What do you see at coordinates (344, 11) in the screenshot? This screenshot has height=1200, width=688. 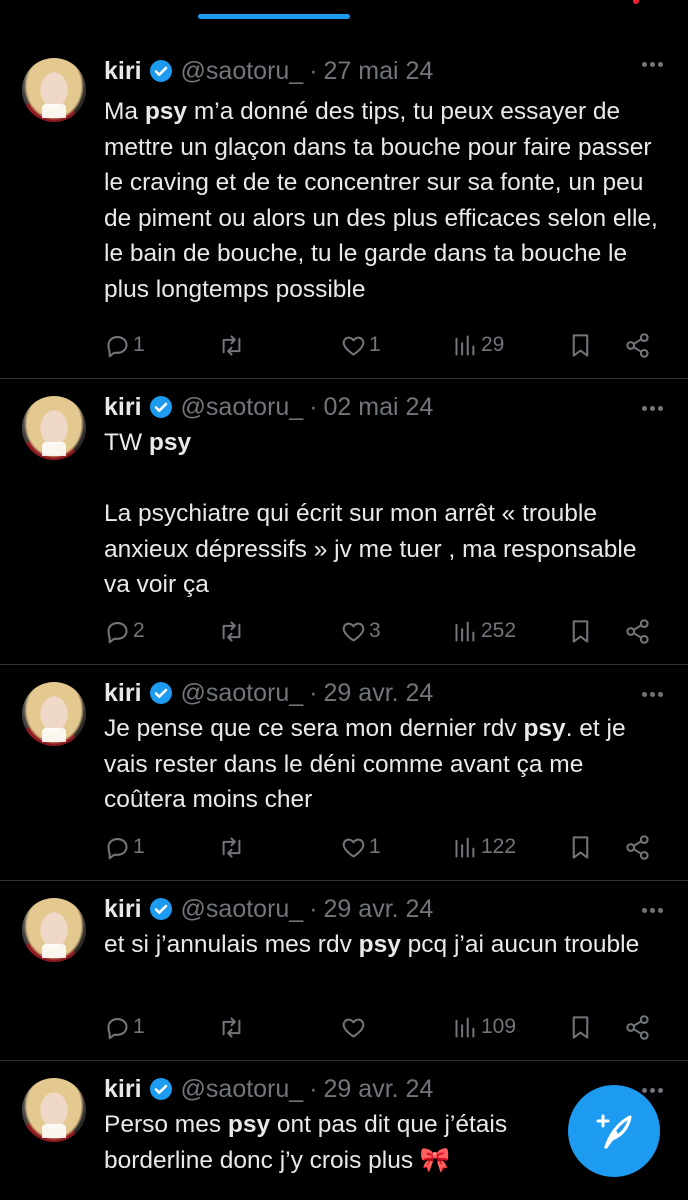 I see `top-tab-bar` at bounding box center [344, 11].